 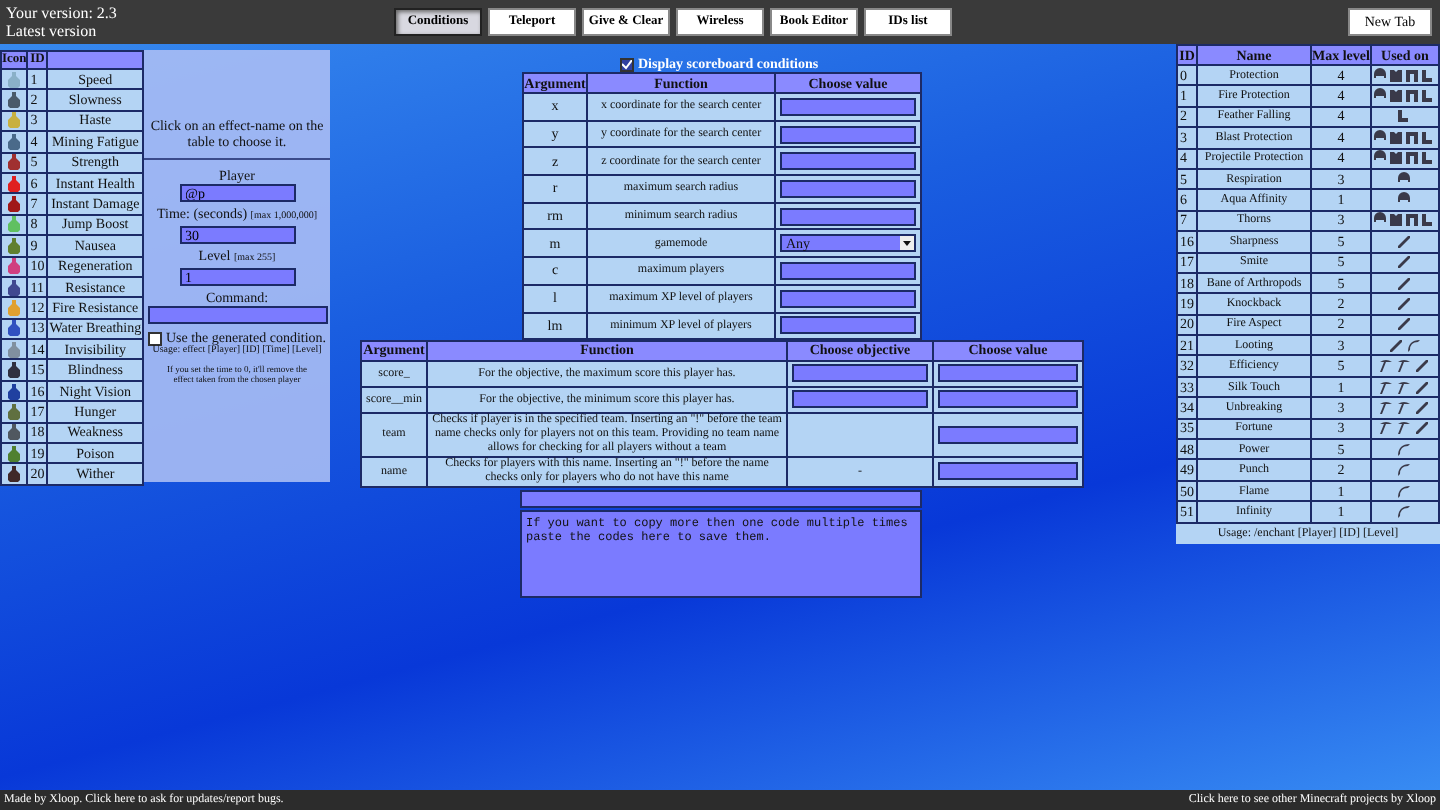 I want to click on latest-version-text: Latest version, so click(x=52, y=31).